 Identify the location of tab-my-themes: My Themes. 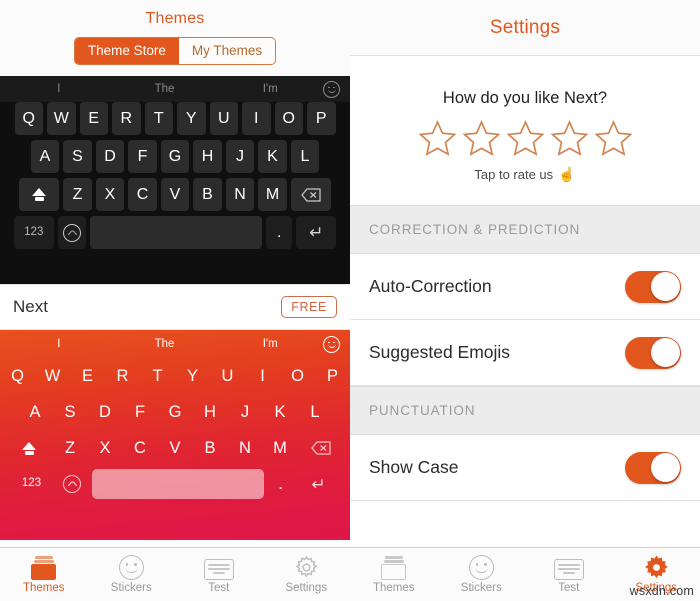
(227, 51).